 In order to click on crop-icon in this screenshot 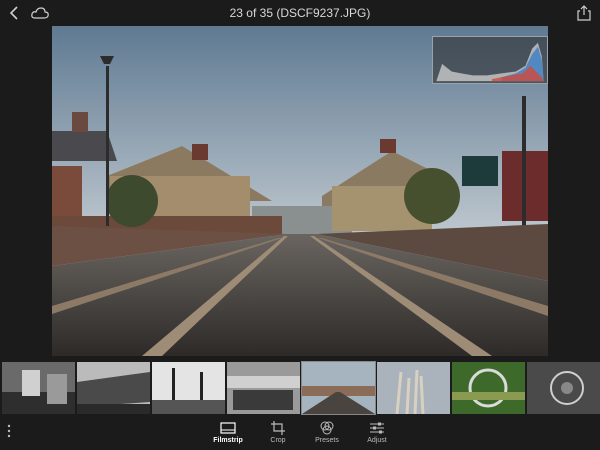, I will do `click(278, 428)`.